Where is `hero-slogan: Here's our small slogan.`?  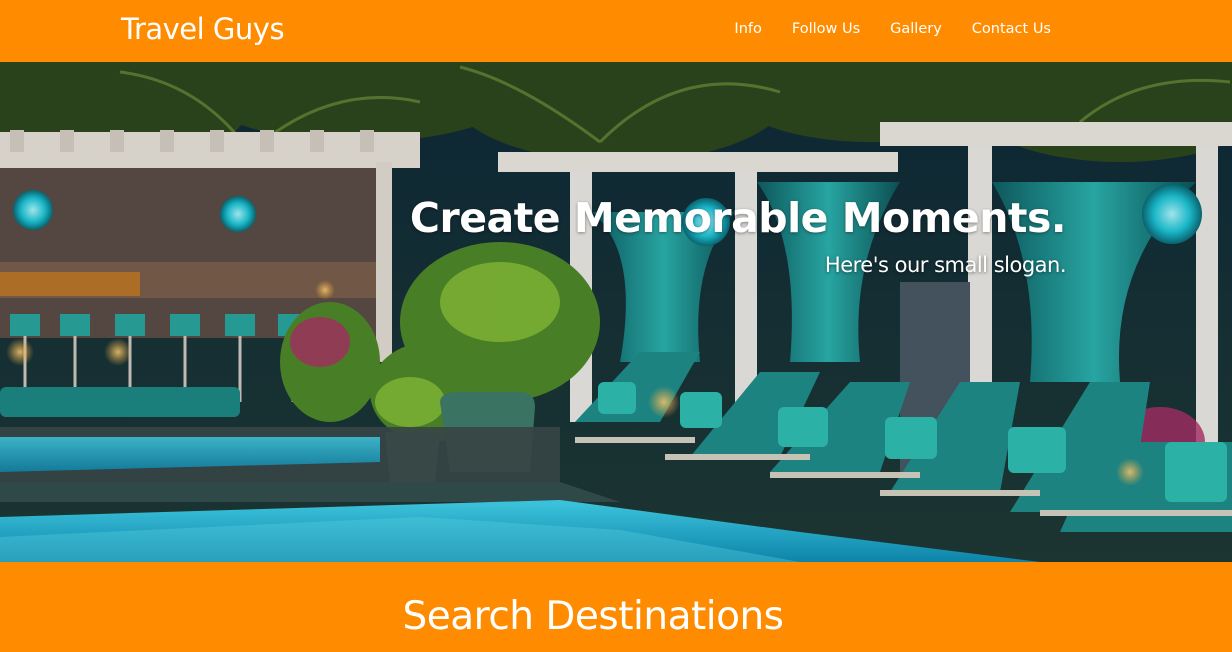
hero-slogan: Here's our small slogan. is located at coordinates (945, 265).